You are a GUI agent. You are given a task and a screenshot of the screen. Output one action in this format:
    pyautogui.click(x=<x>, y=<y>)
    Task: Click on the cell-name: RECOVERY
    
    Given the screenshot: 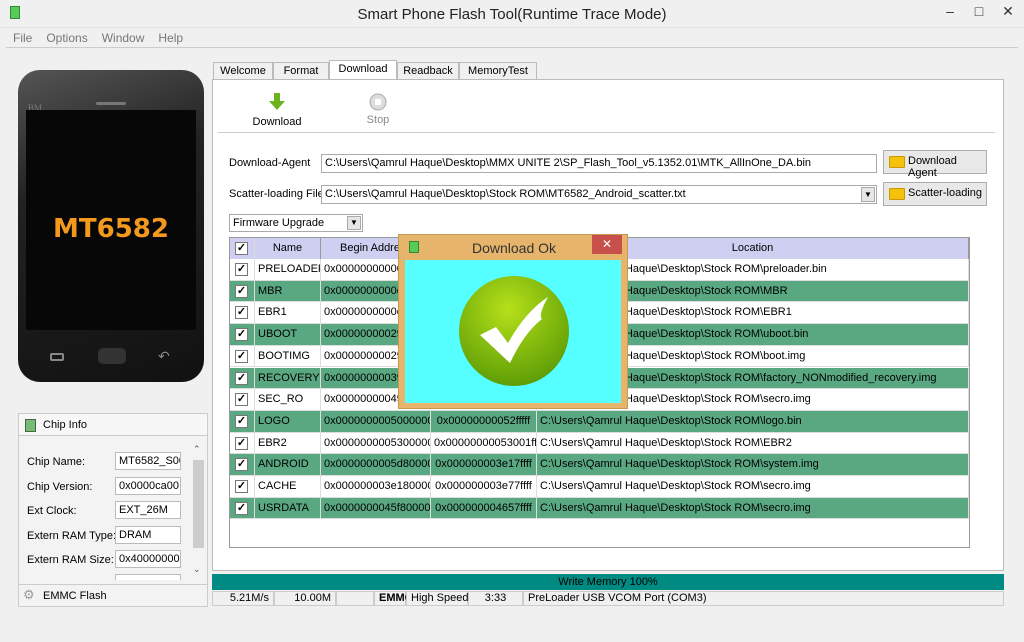 What is the action you would take?
    pyautogui.click(x=288, y=378)
    